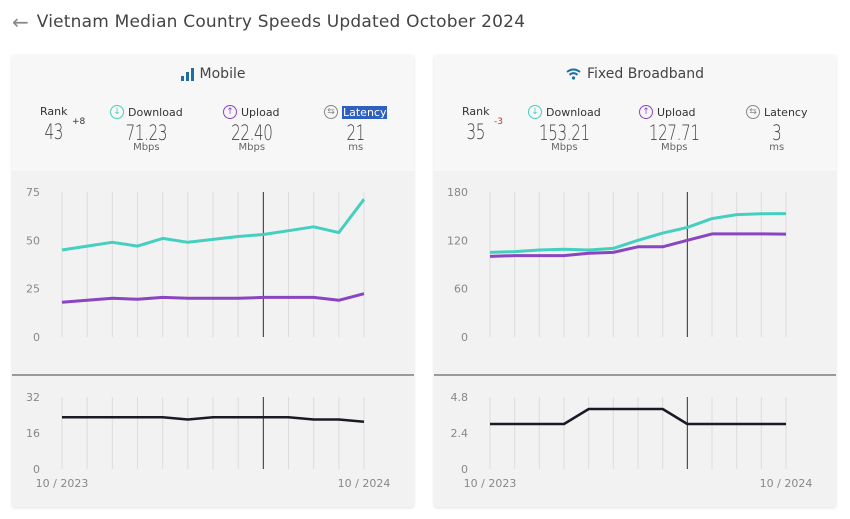  I want to click on mobile-download: ↓ Download 71.23 Mbps, so click(146, 129).